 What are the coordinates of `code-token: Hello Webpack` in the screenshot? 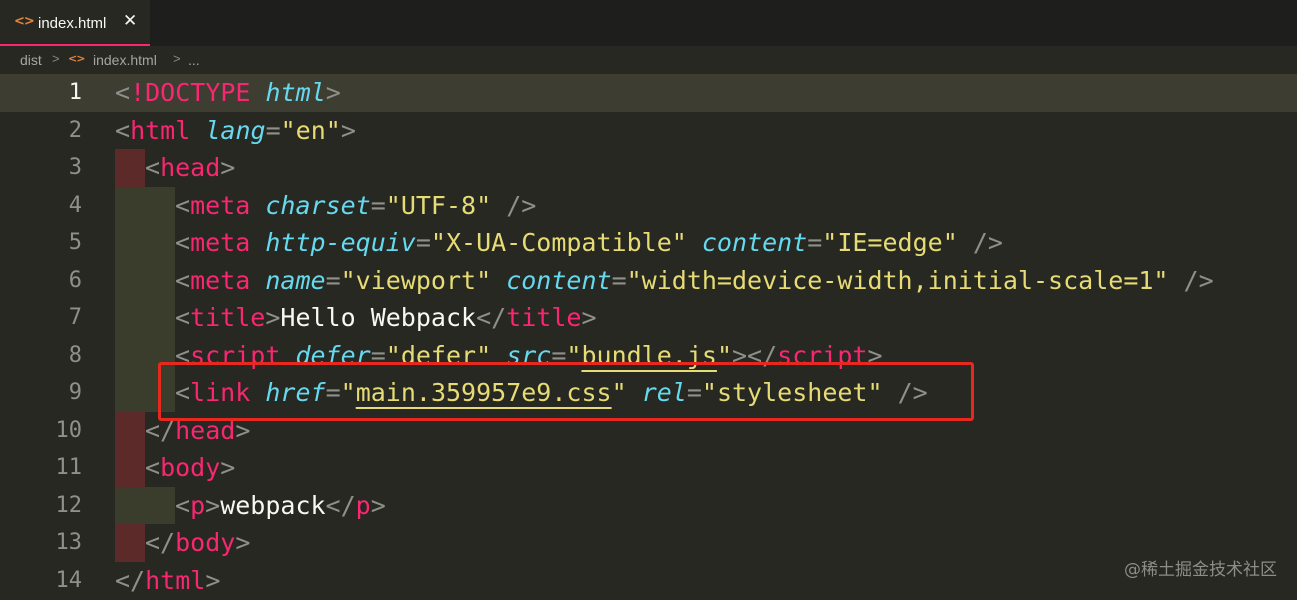 It's located at (378, 317).